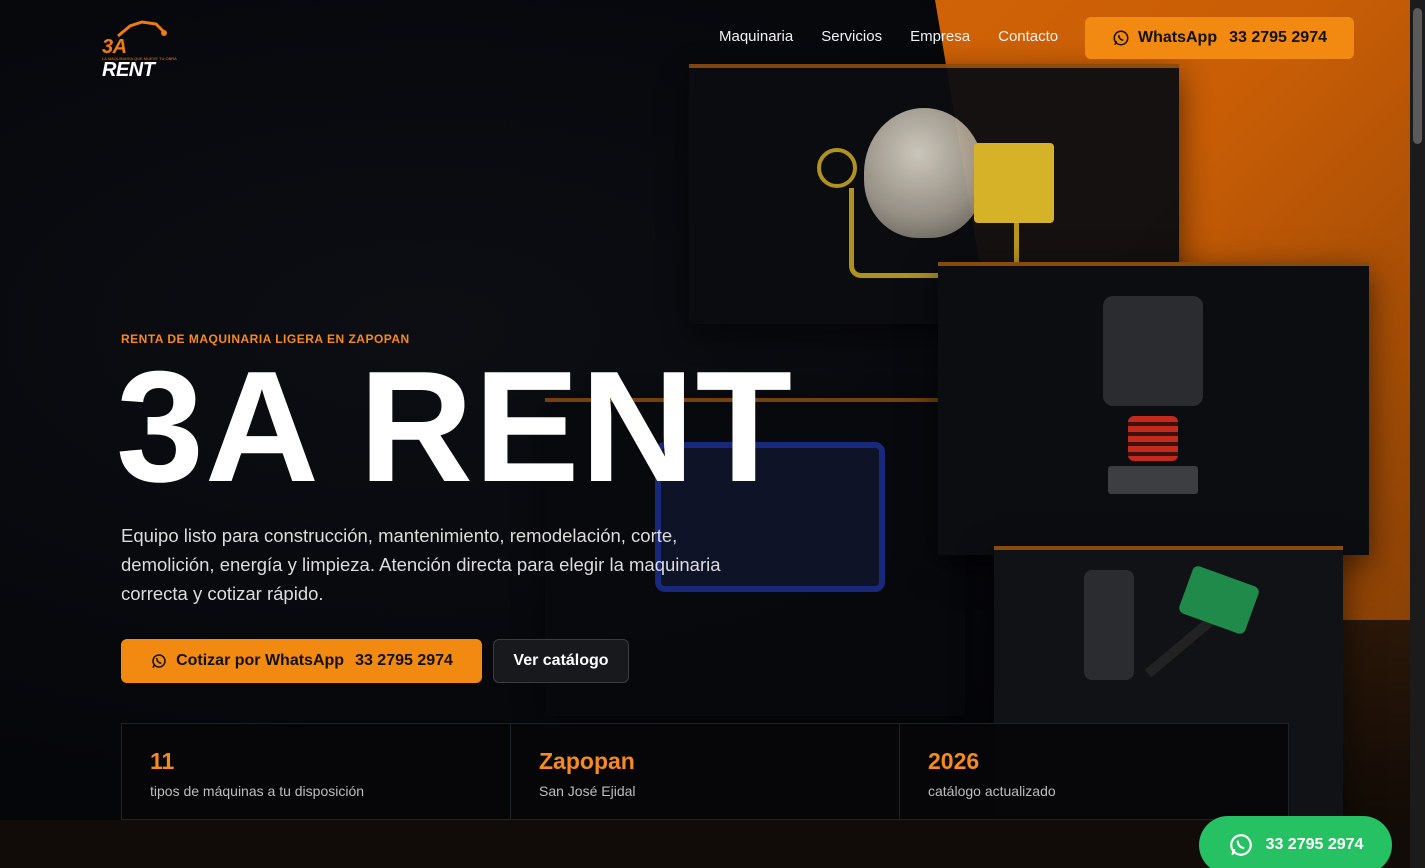 The height and width of the screenshot is (868, 1425). Describe the element at coordinates (1219, 38) in the screenshot. I see `header-whatsapp-button: WhatsApp 33 2795 2974` at that location.